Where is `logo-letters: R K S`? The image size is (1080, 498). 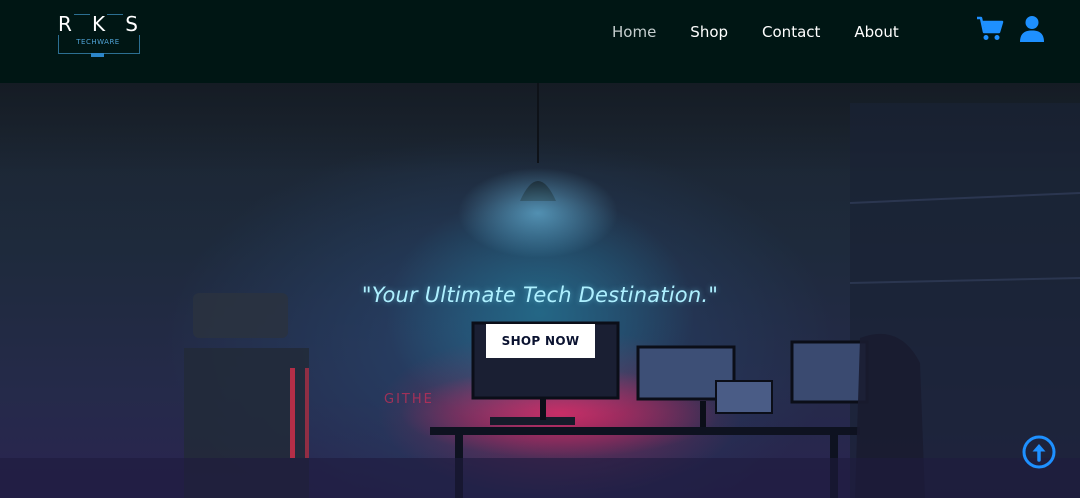 logo-letters: R K S is located at coordinates (98, 24).